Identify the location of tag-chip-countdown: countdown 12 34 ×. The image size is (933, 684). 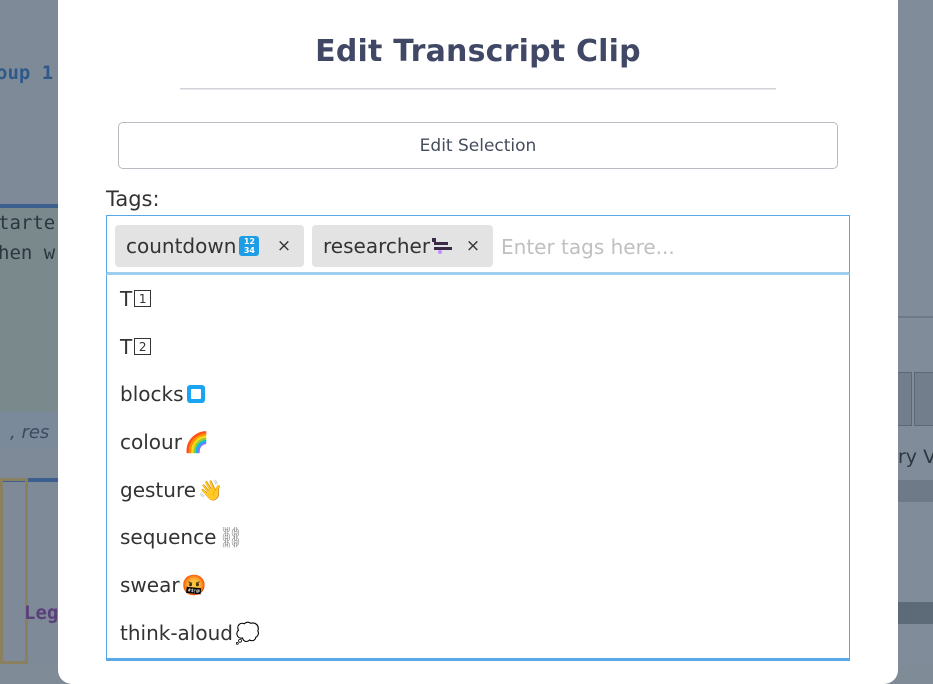
(209, 246).